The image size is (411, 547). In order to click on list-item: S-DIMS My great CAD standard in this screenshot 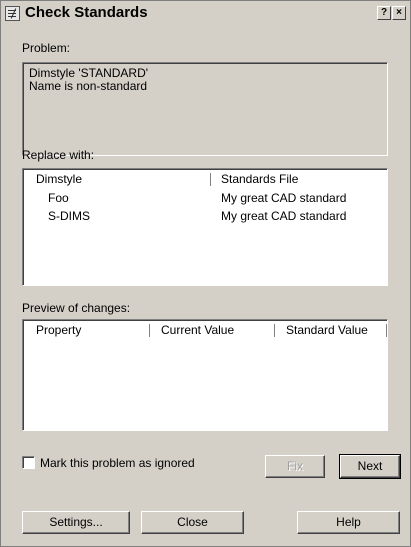, I will do `click(205, 216)`.